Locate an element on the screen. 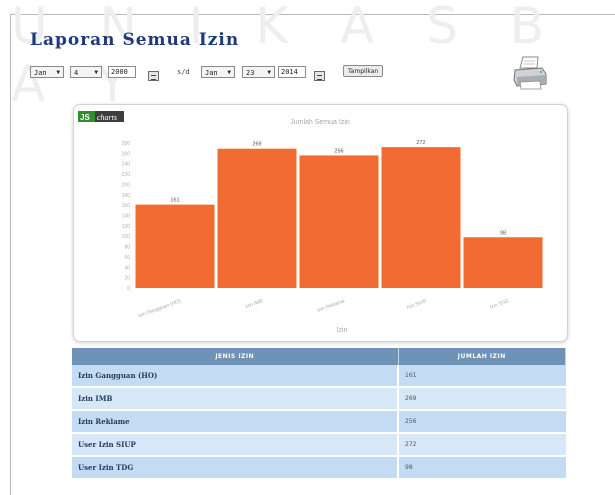 The height and width of the screenshot is (495, 615). x-category-label: Izin Gangguan (HO) is located at coordinates (160, 308).